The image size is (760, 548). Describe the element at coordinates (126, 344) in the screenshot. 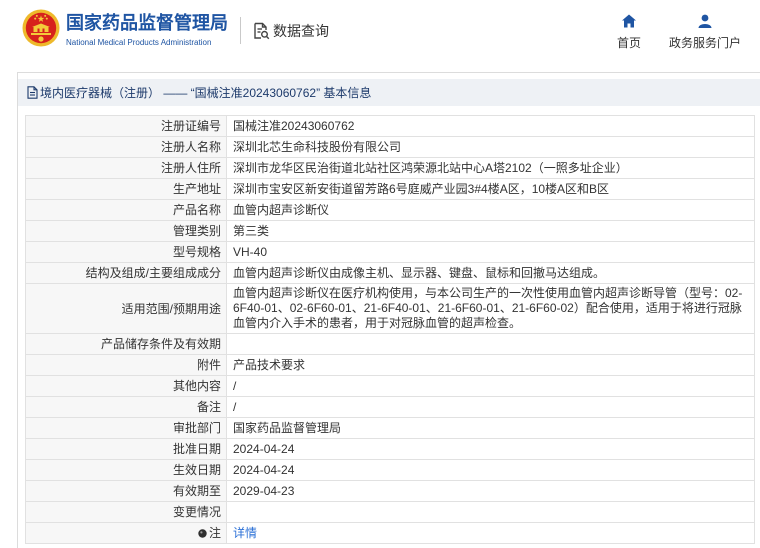

I see `field-label: 产品储存条件及有效期` at that location.